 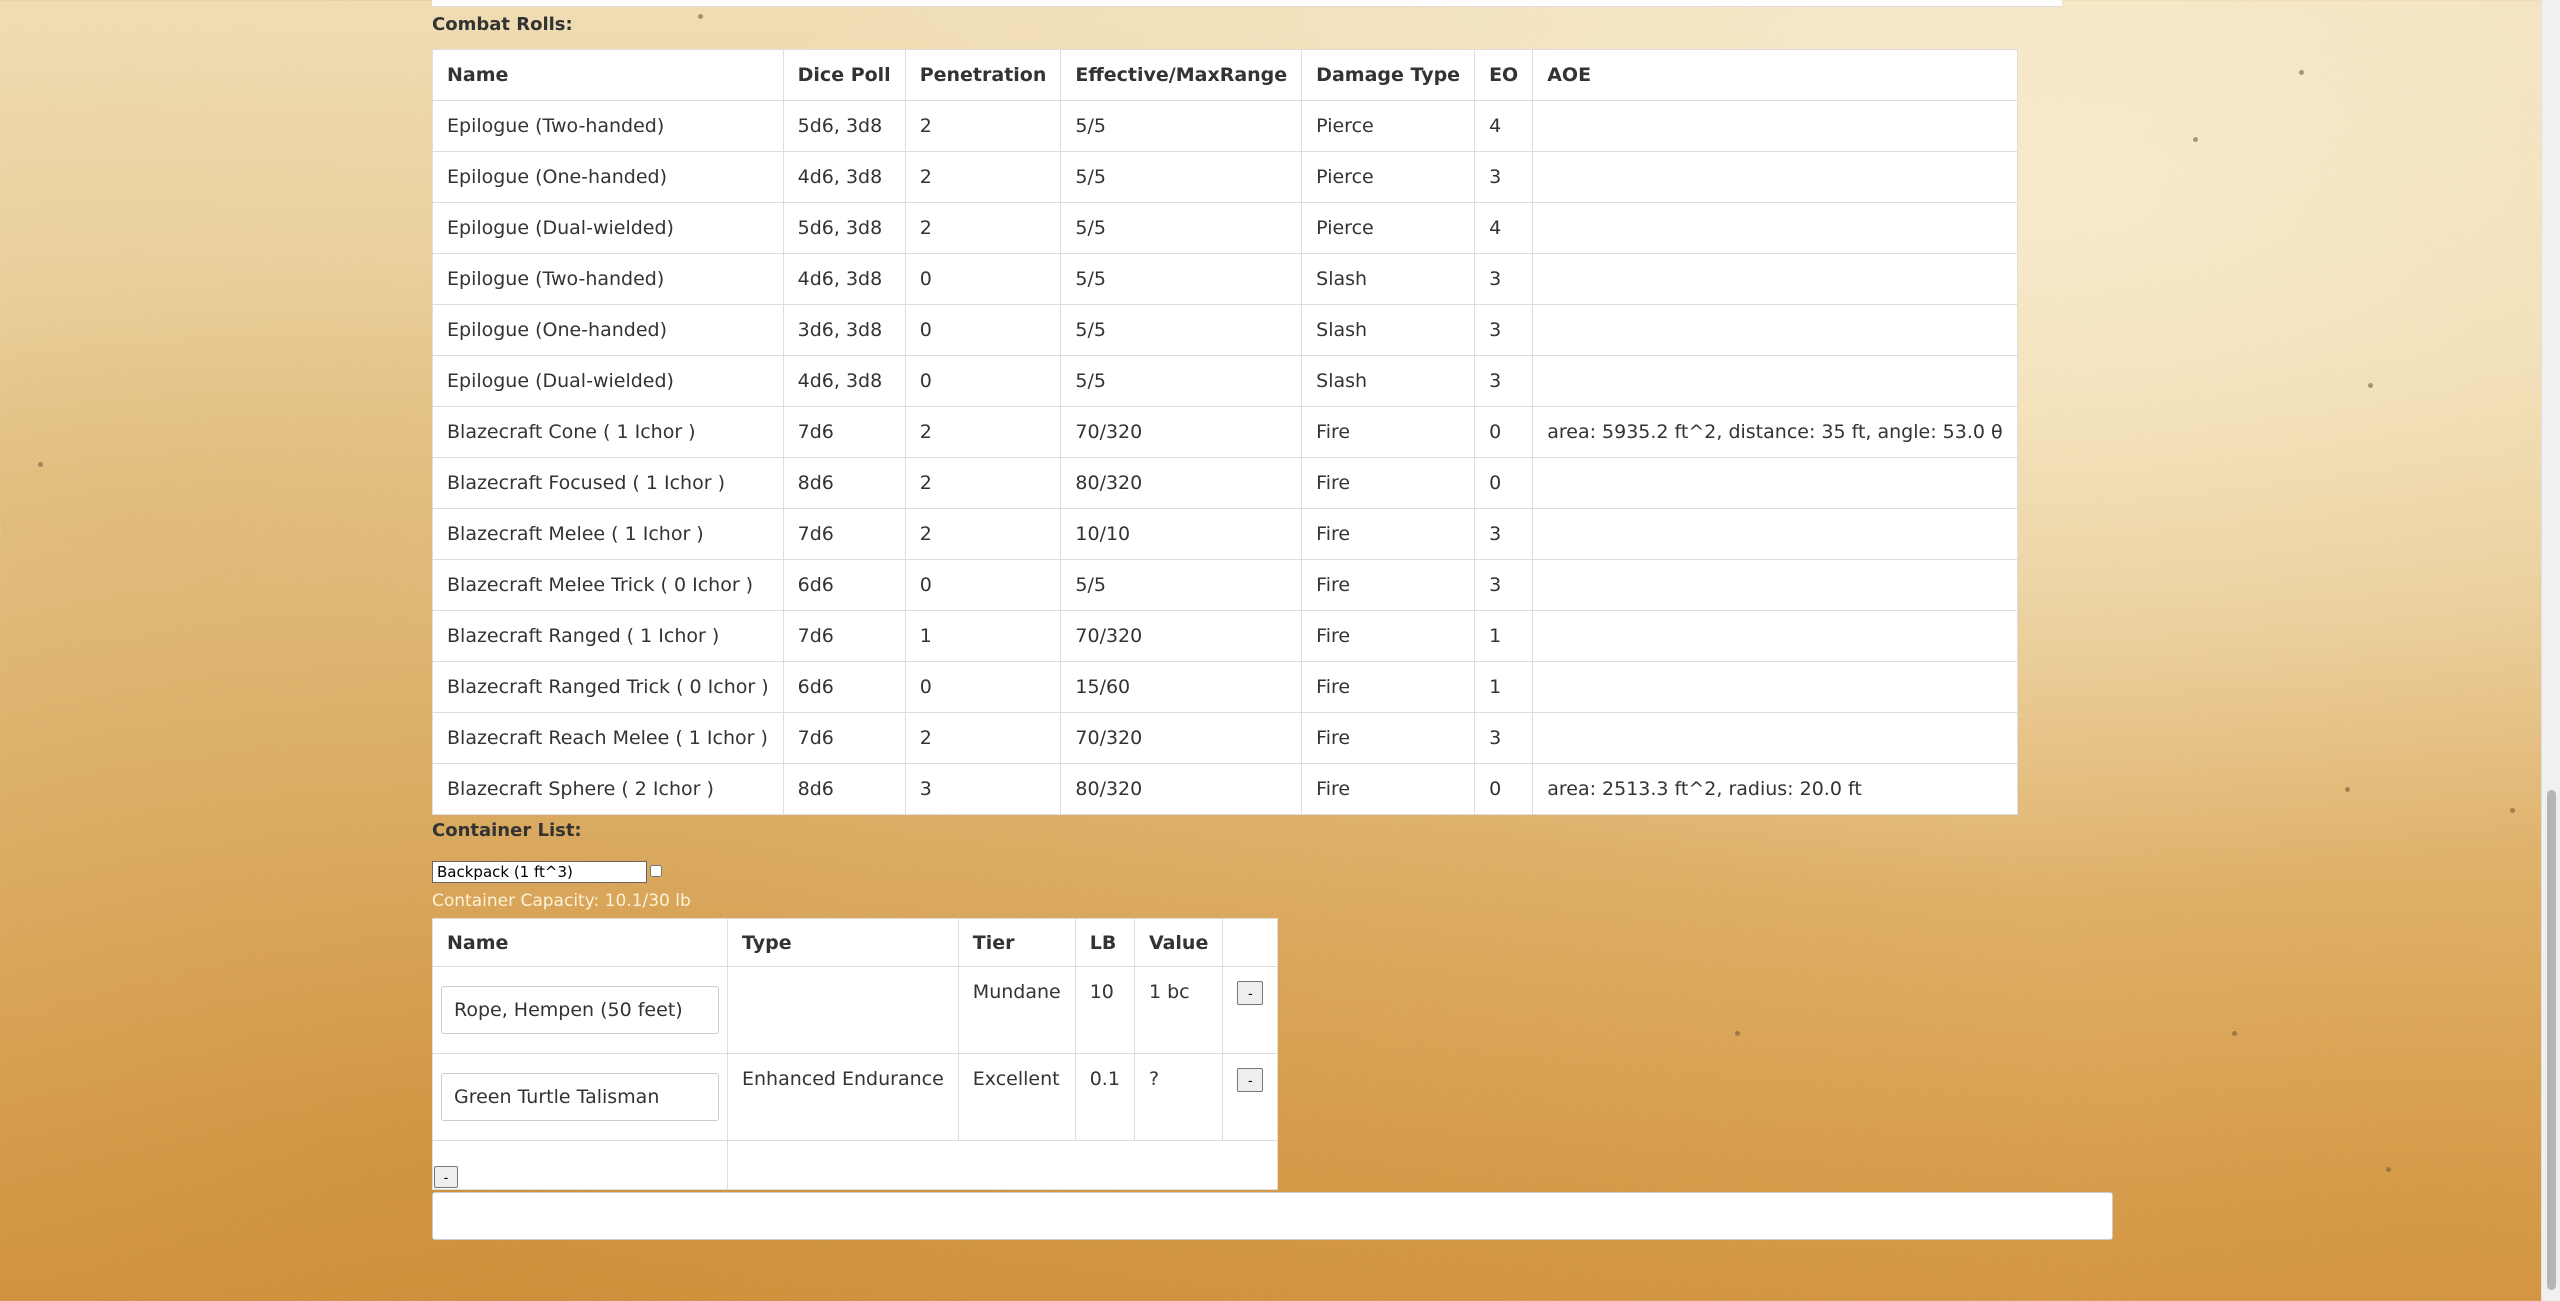 I want to click on col-penetration: Penetration, so click(x=983, y=75).